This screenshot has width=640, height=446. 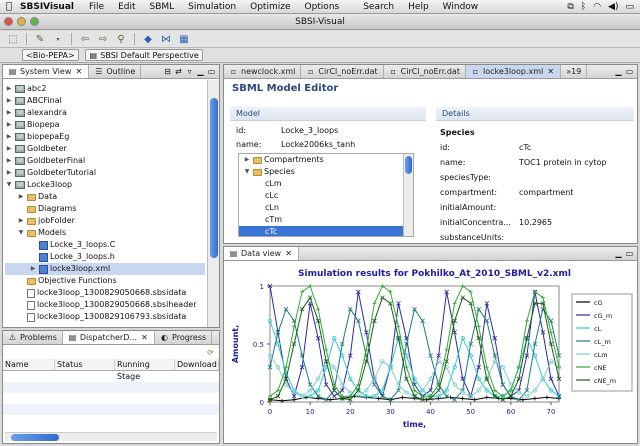 I want to click on tree-item: ▶ SB abc2, so click(x=105, y=89).